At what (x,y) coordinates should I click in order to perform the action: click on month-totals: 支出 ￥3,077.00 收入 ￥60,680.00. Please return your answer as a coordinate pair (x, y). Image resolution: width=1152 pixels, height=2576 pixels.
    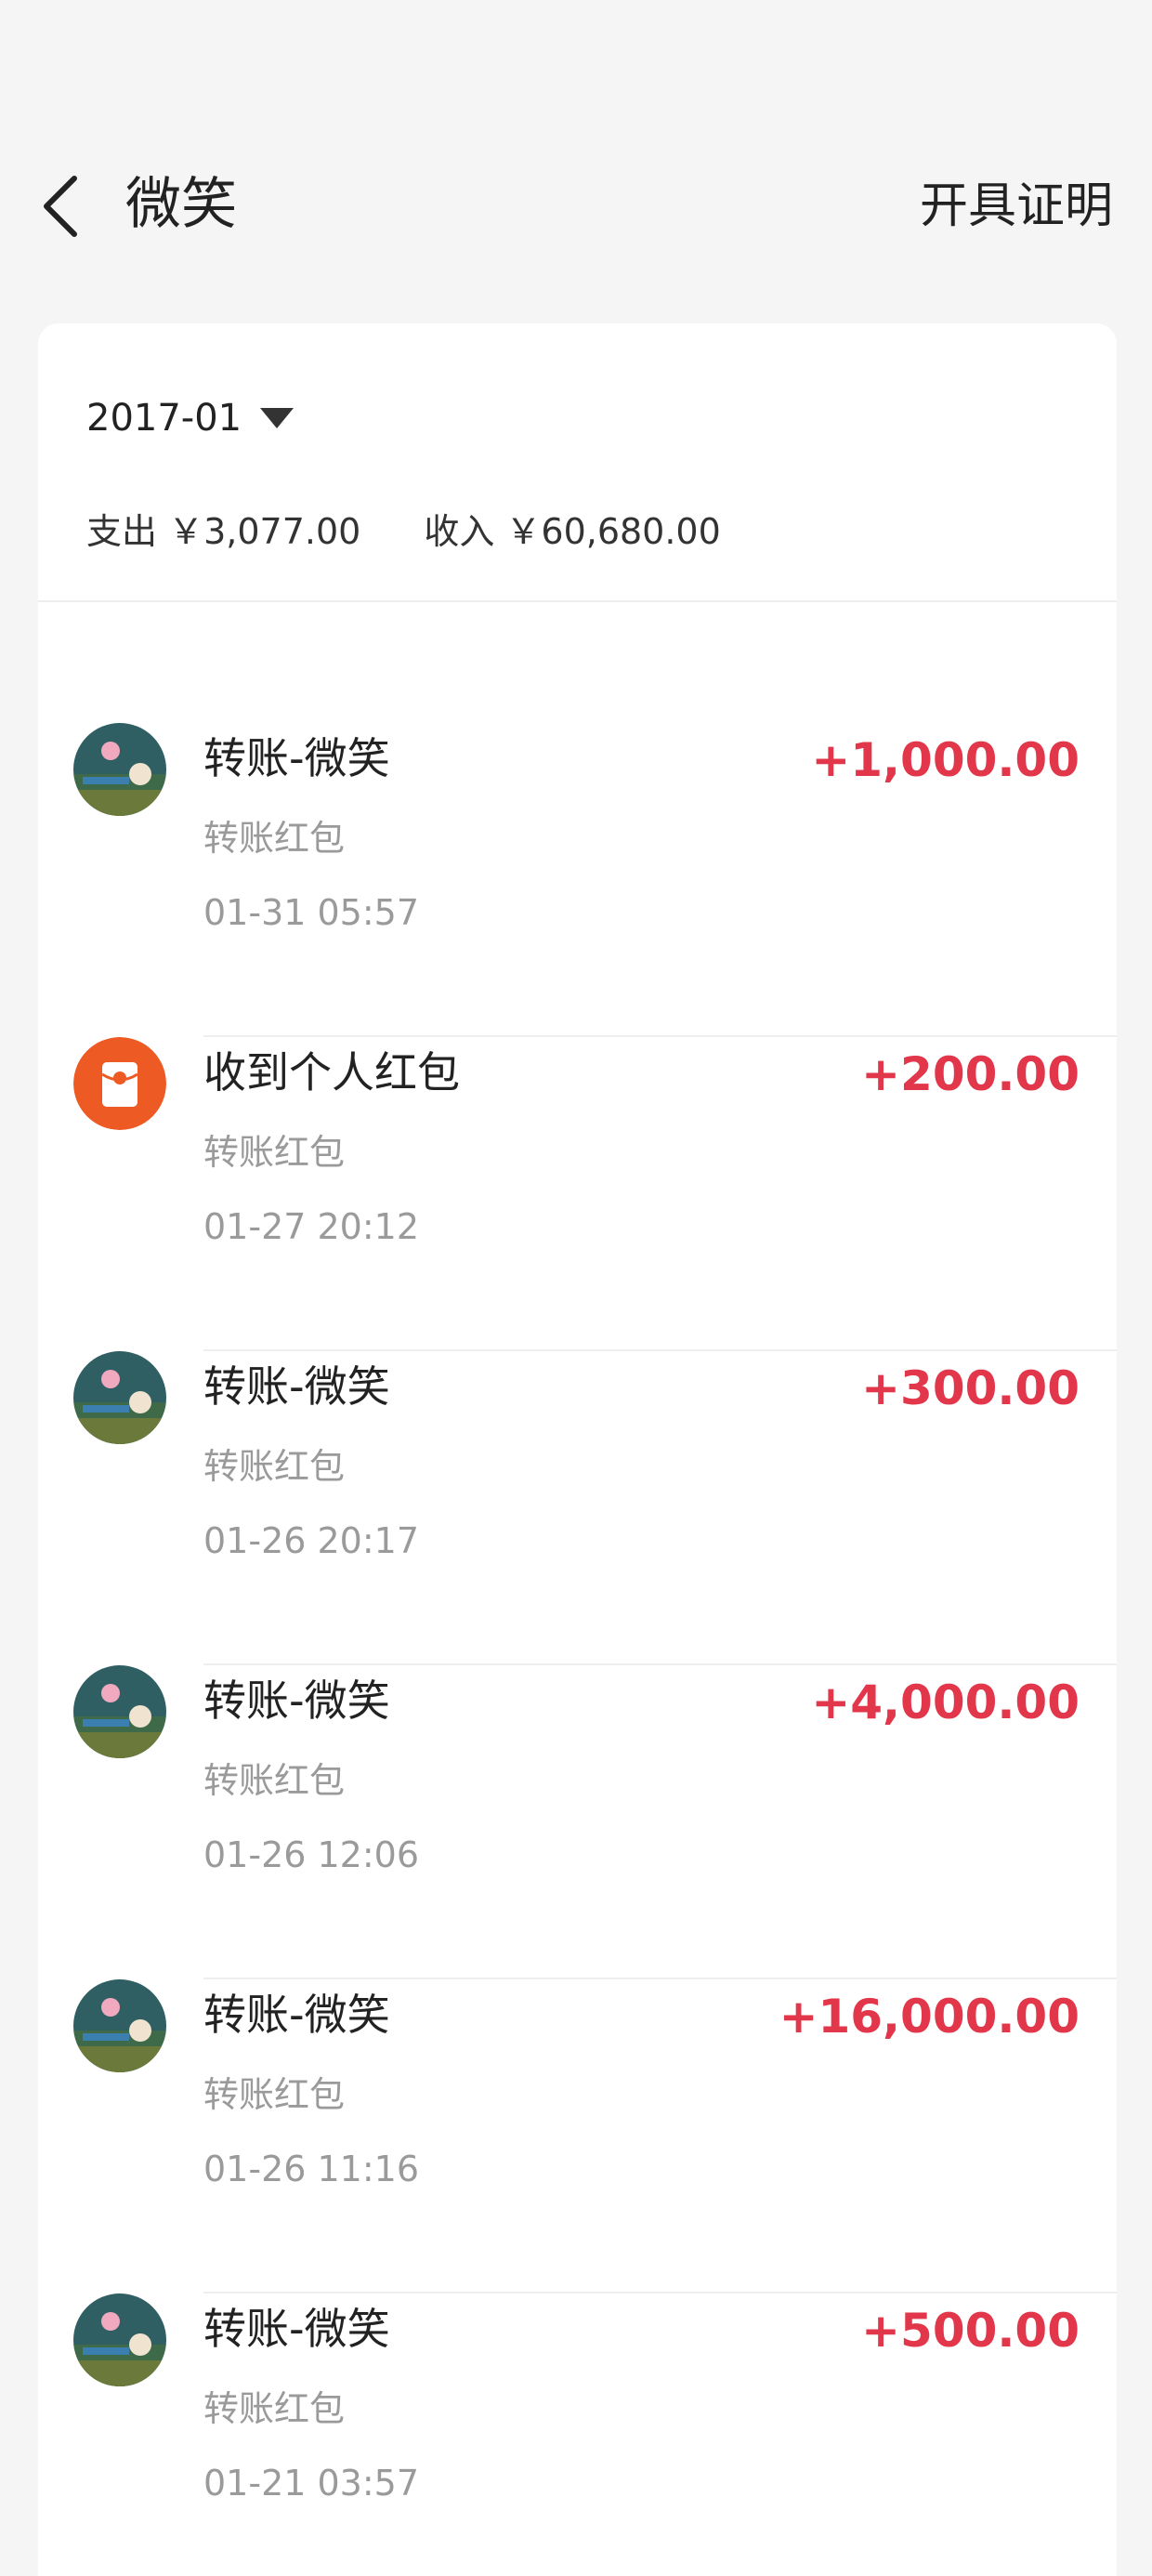
    Looking at the image, I should click on (403, 532).